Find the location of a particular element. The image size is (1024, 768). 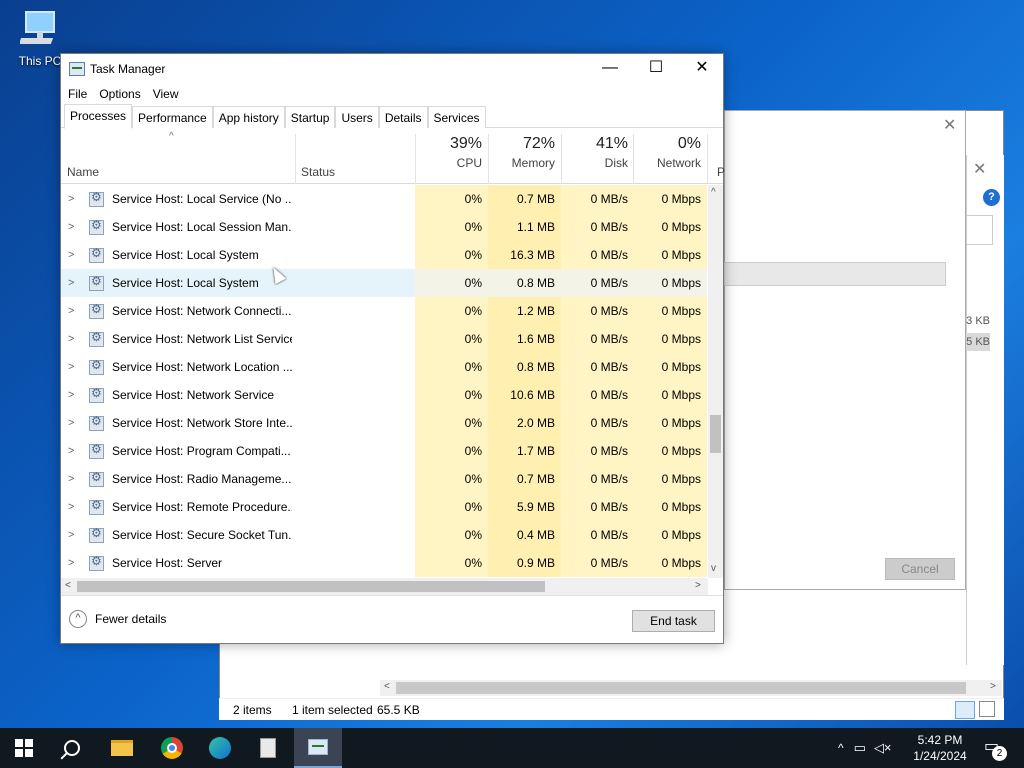

tab-app-history: App history is located at coordinates (248, 117).